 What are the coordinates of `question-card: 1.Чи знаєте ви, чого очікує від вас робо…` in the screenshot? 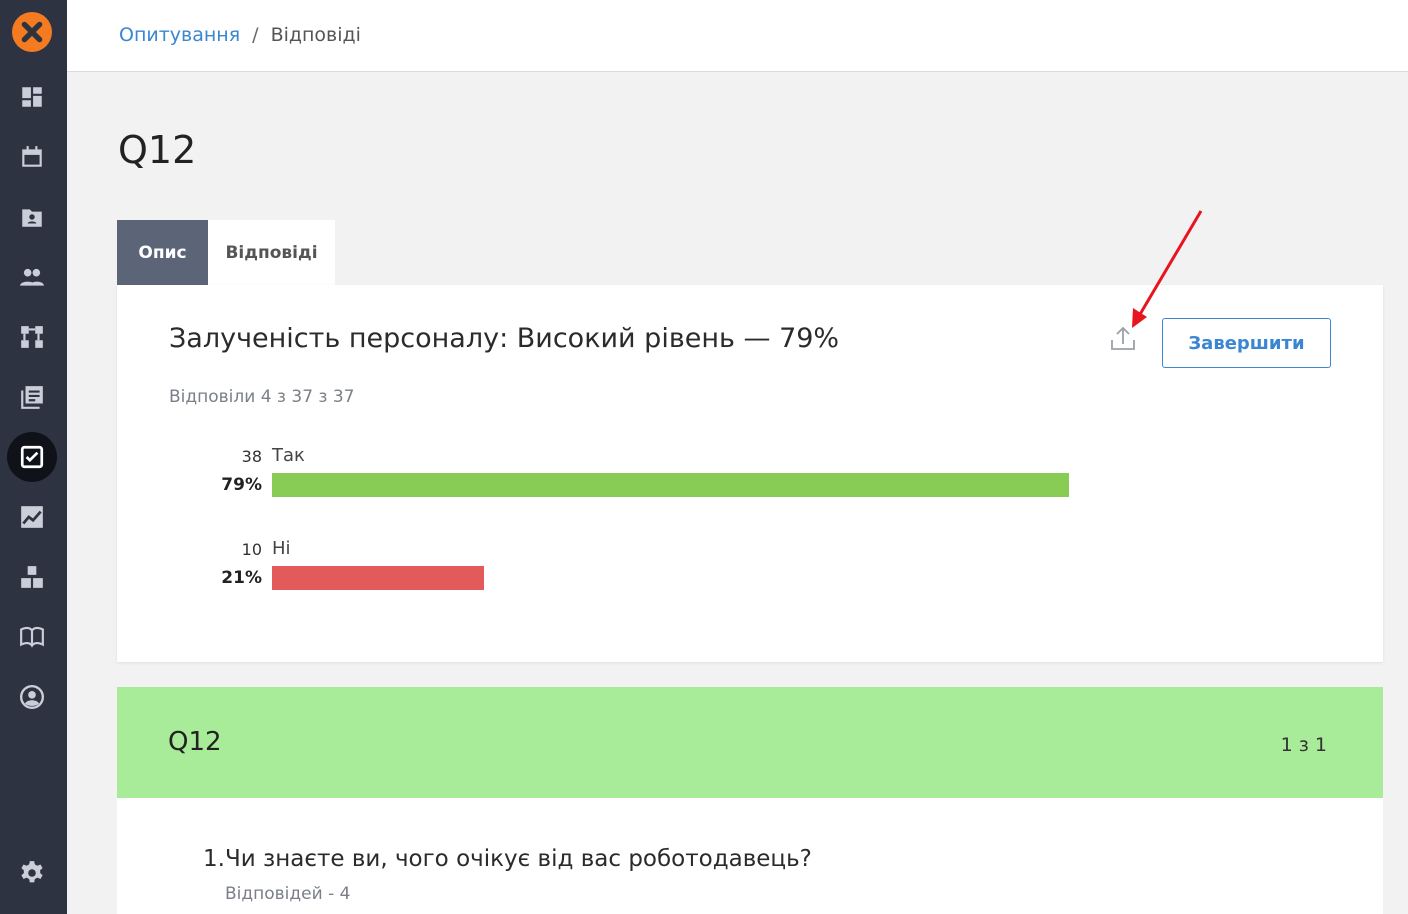 It's located at (750, 856).